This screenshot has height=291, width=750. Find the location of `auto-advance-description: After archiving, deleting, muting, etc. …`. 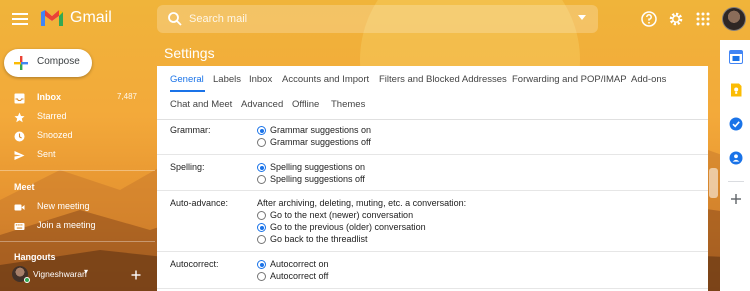

auto-advance-description: After archiving, deleting, muting, etc. … is located at coordinates (362, 203).